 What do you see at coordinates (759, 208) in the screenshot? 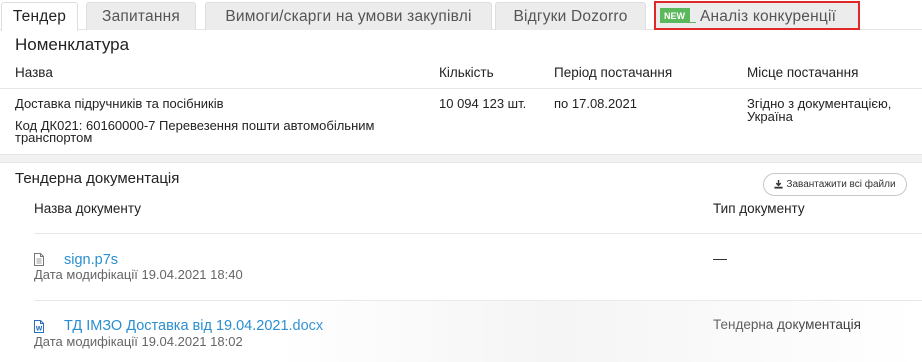
I see `header-doc-type: Тип документу` at bounding box center [759, 208].